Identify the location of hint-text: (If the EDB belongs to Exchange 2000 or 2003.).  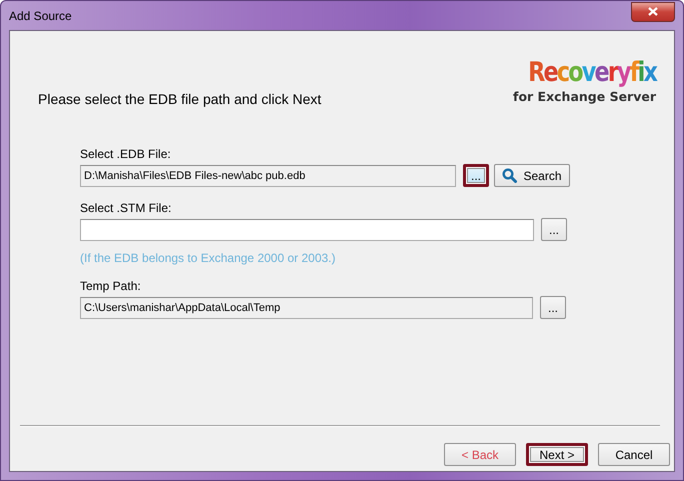
(208, 258).